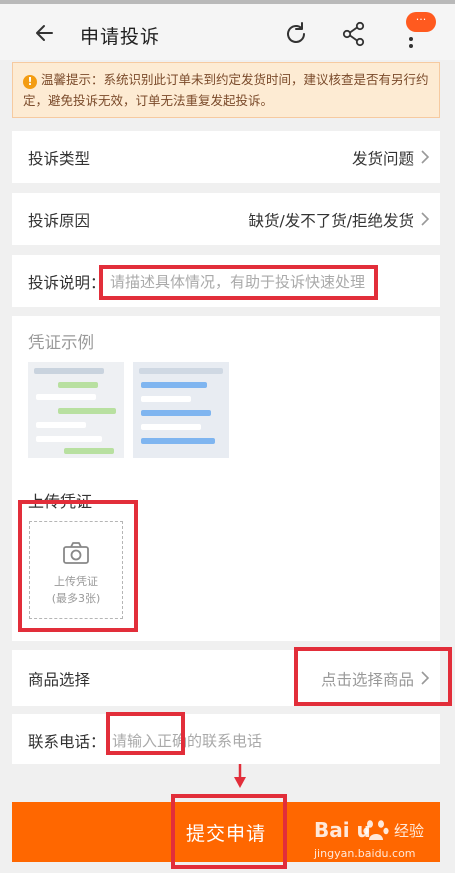  I want to click on complaint-description-row: 投诉说明： 请描述具体情况，有助于投诉快速处理, so click(226, 281).